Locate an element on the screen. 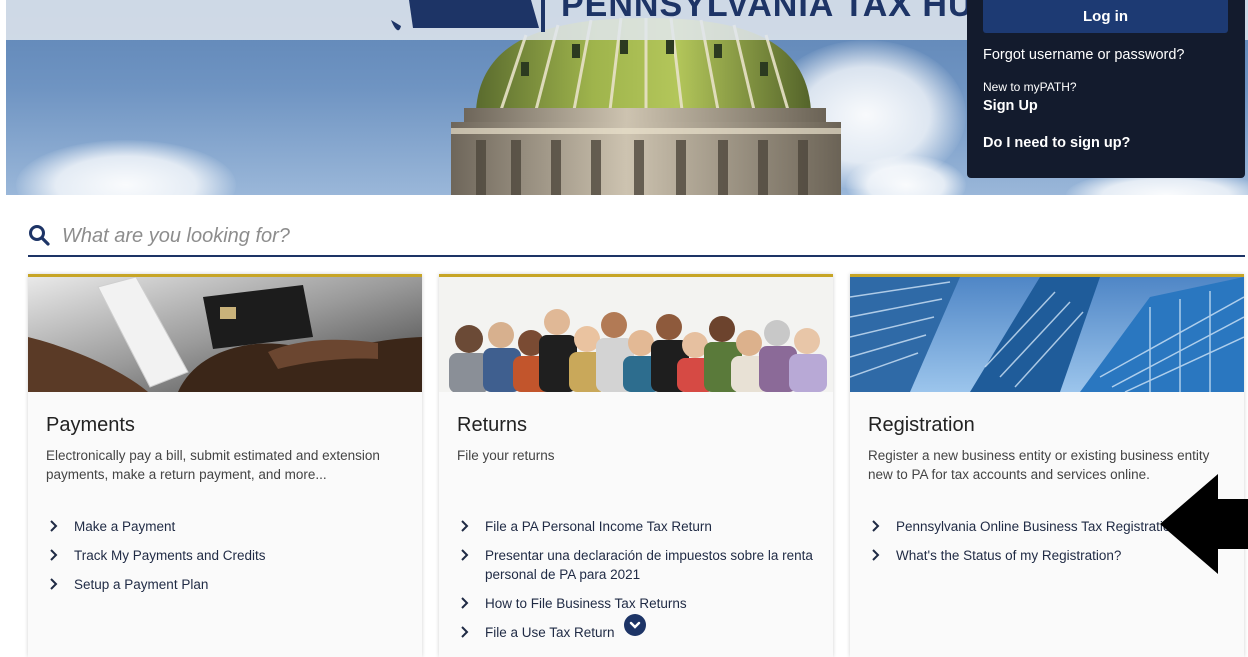 This screenshot has width=1248, height=657. search-icon is located at coordinates (39, 235).